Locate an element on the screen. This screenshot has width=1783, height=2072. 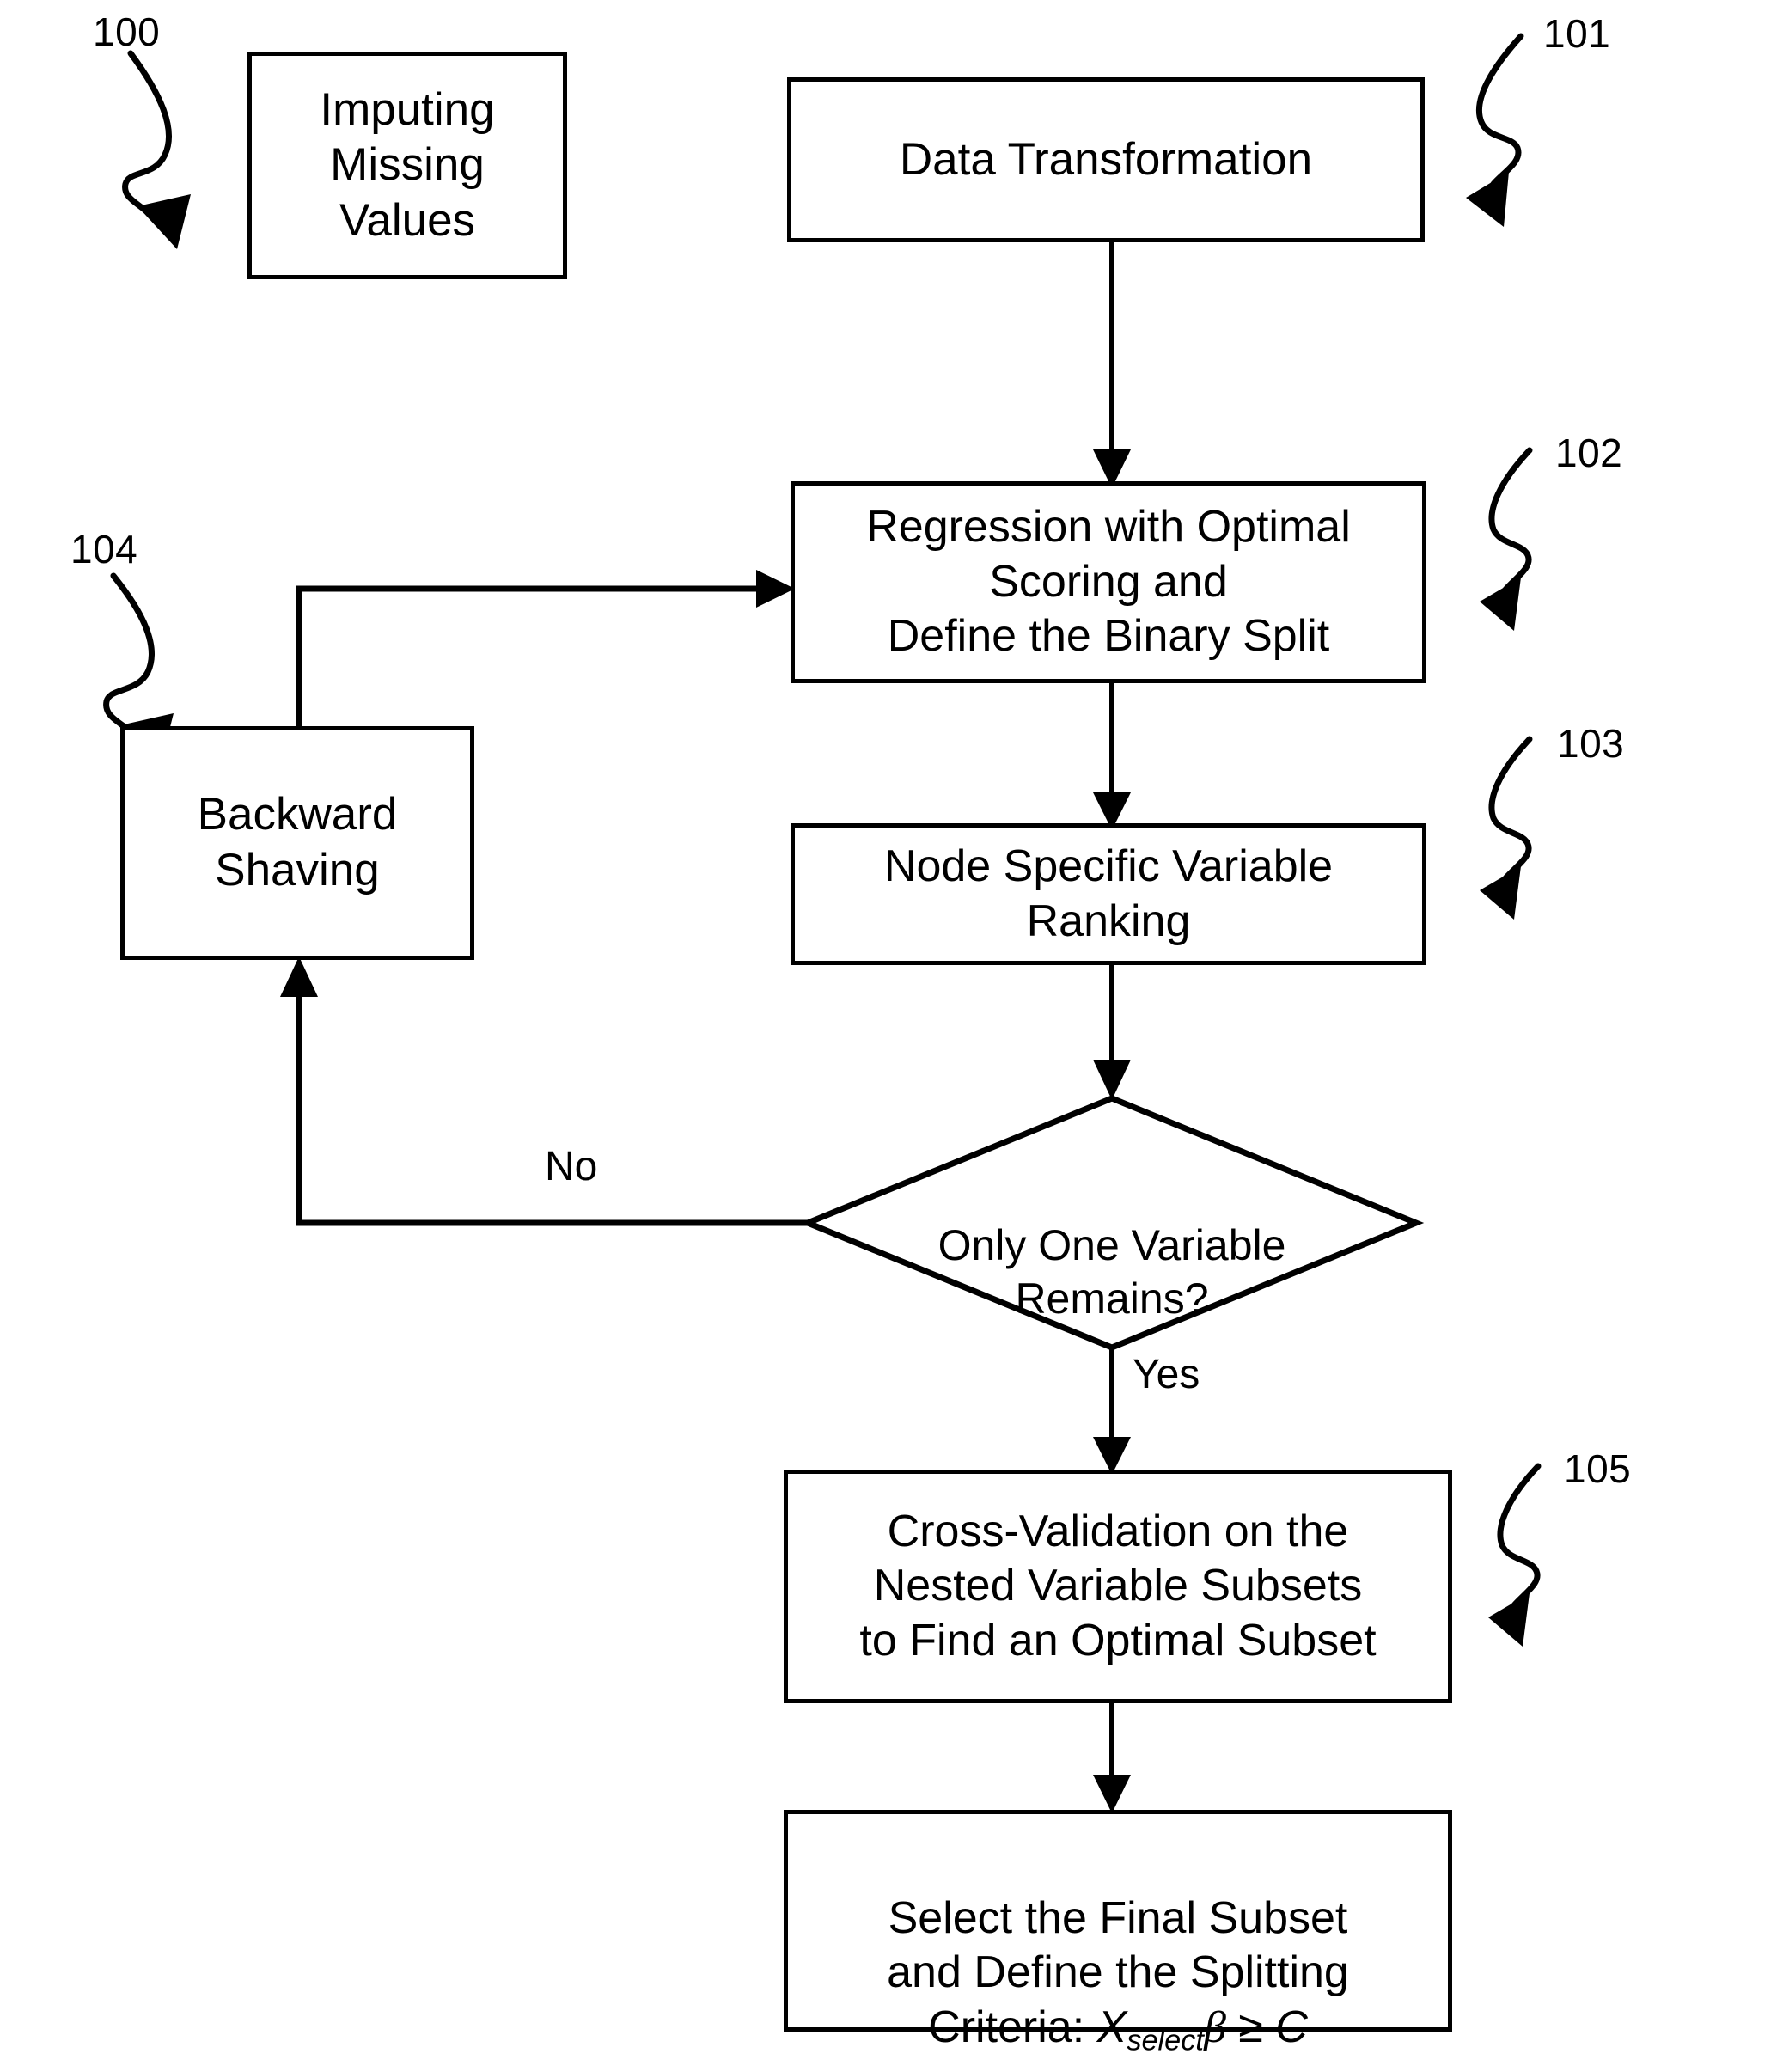
reference-numeral-101-text: 101 is located at coordinates (1577, 33).